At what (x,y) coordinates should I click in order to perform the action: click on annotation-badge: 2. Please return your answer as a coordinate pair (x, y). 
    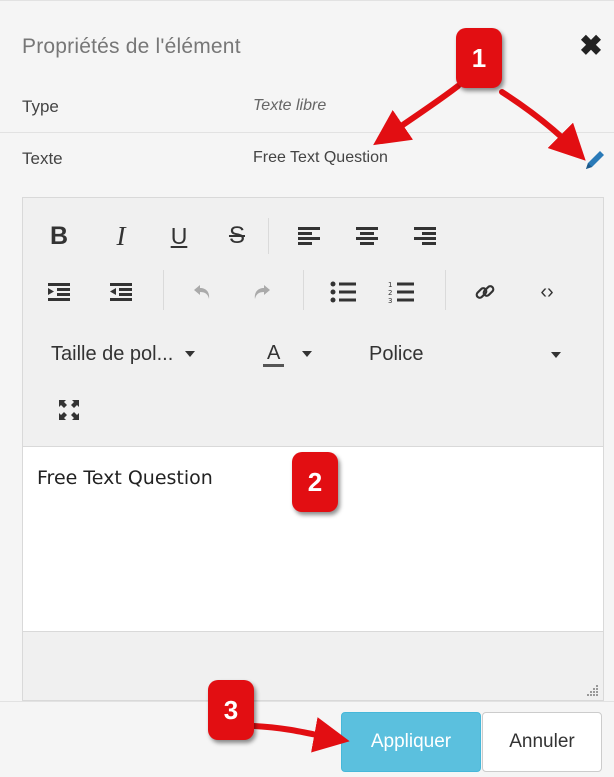
    Looking at the image, I should click on (315, 482).